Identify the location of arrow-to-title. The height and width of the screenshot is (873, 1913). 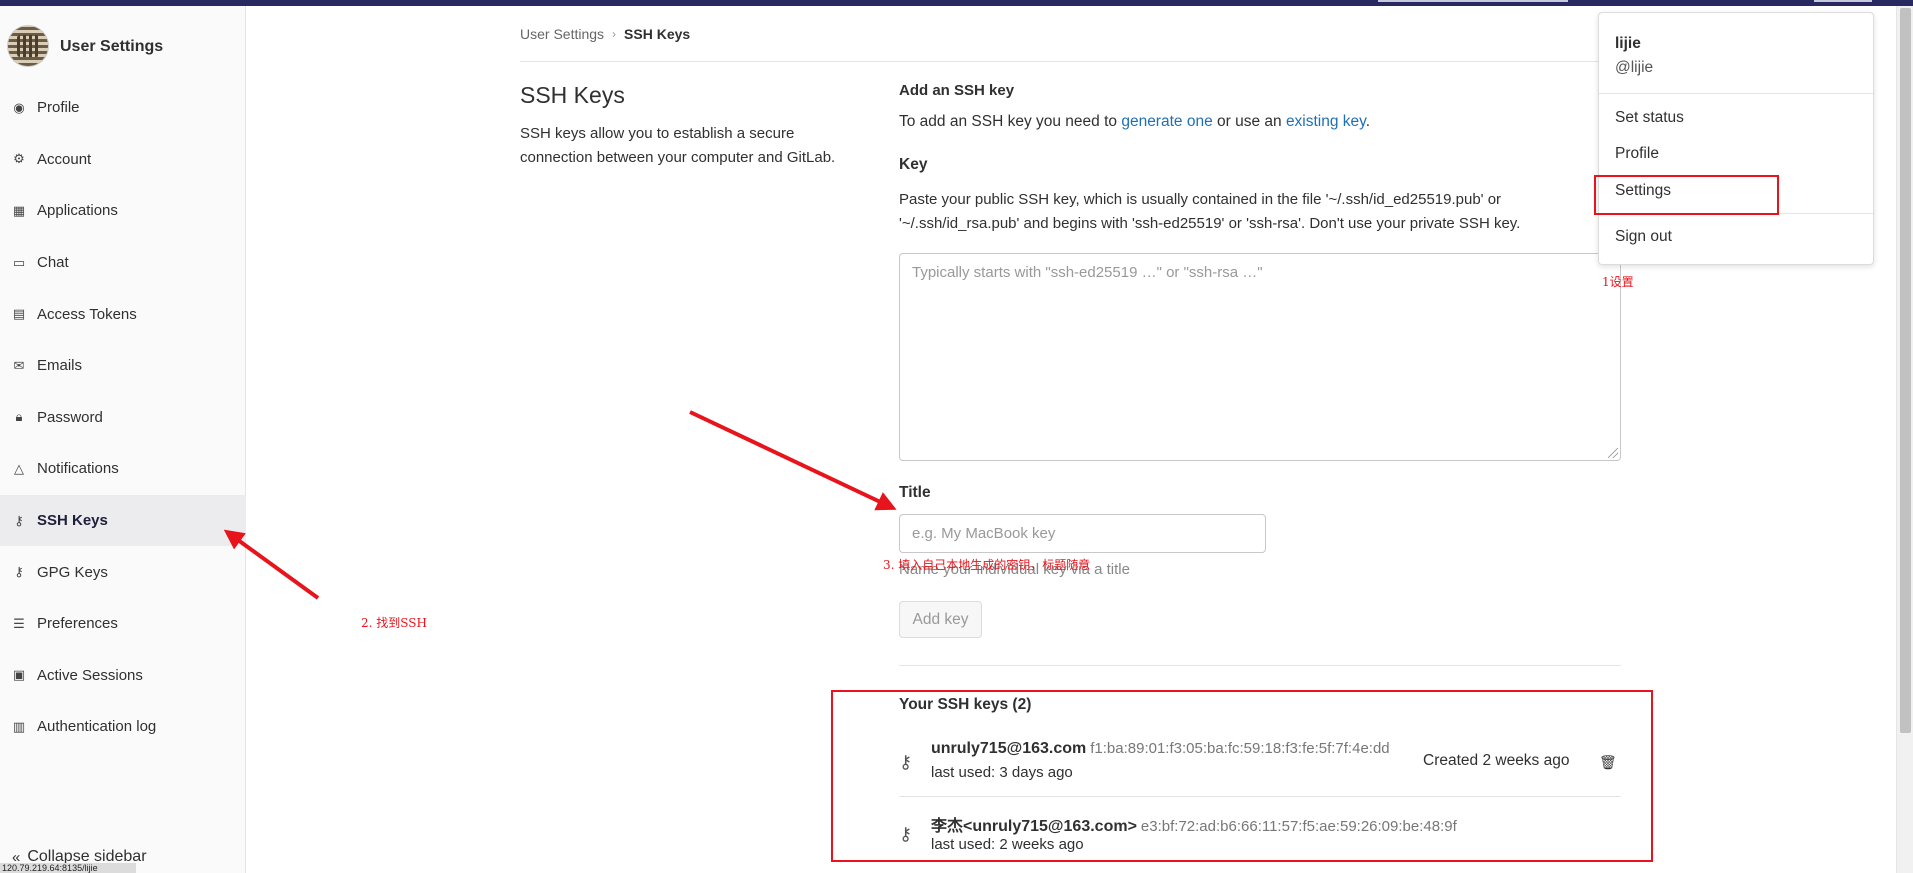
(793, 460).